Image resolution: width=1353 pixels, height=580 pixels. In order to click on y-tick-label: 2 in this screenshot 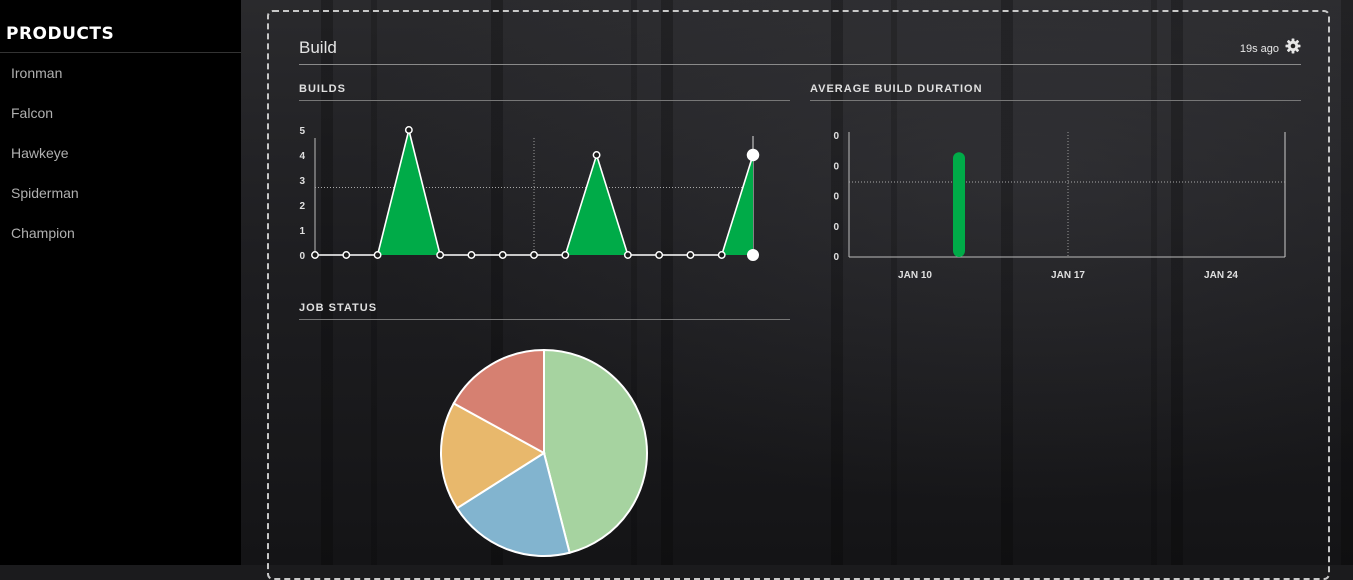, I will do `click(302, 206)`.